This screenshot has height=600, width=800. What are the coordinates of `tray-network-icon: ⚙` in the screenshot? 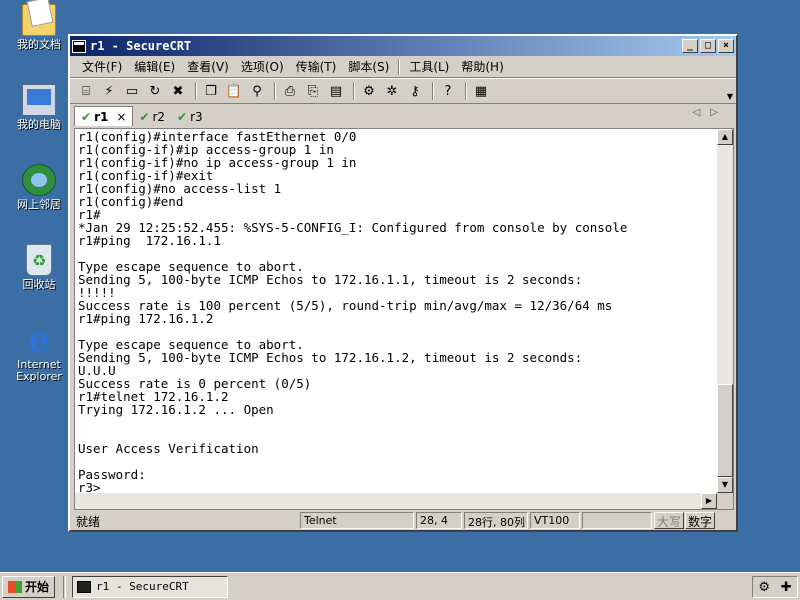 It's located at (764, 587).